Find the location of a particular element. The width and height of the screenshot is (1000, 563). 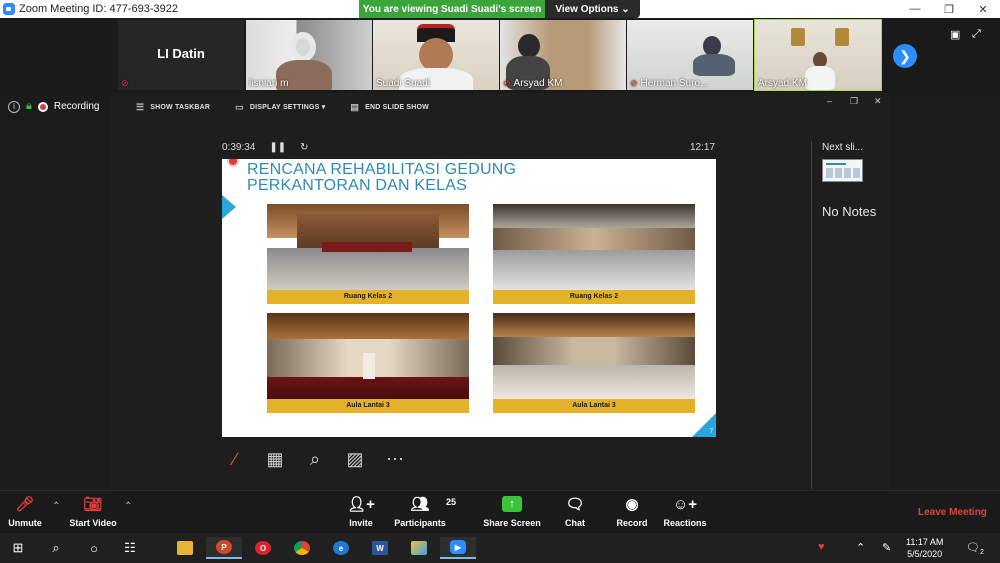

recording-label: Recording is located at coordinates (76, 106).